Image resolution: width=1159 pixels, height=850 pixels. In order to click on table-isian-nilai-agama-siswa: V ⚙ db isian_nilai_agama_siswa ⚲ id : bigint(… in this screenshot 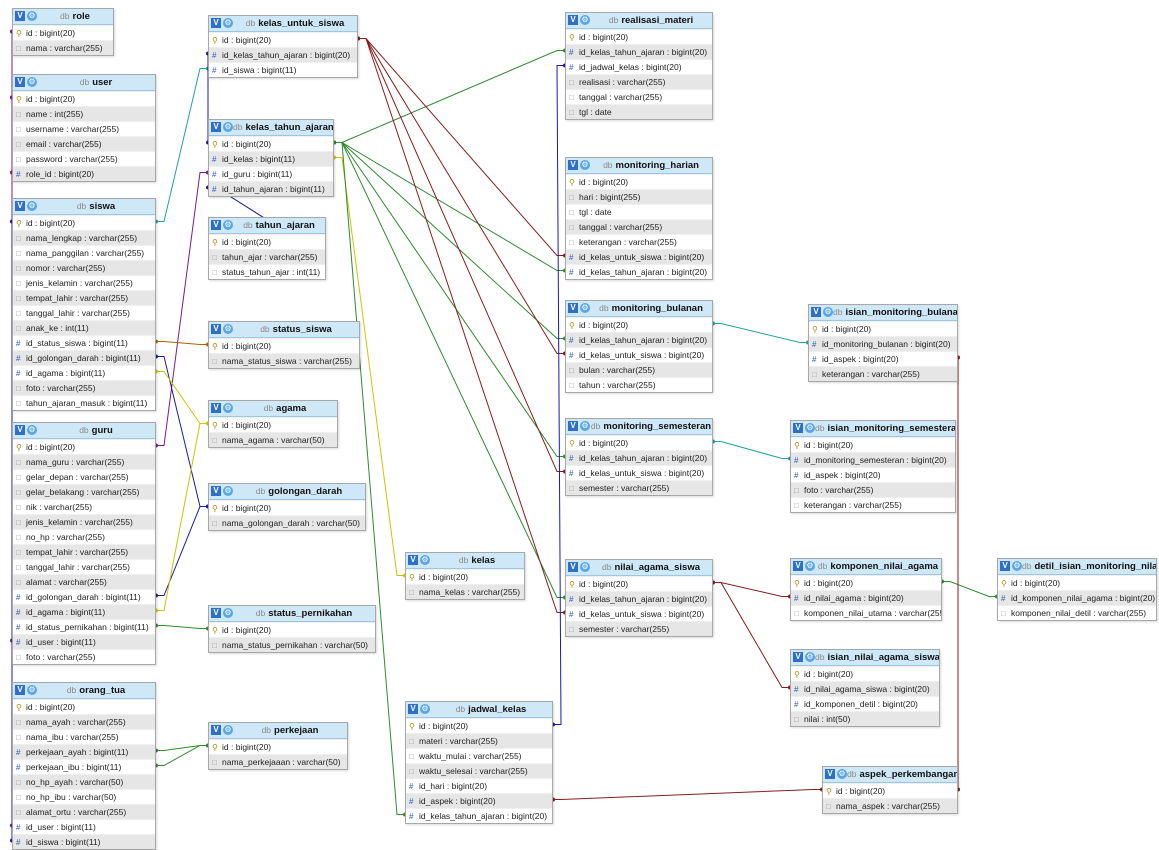, I will do `click(865, 688)`.